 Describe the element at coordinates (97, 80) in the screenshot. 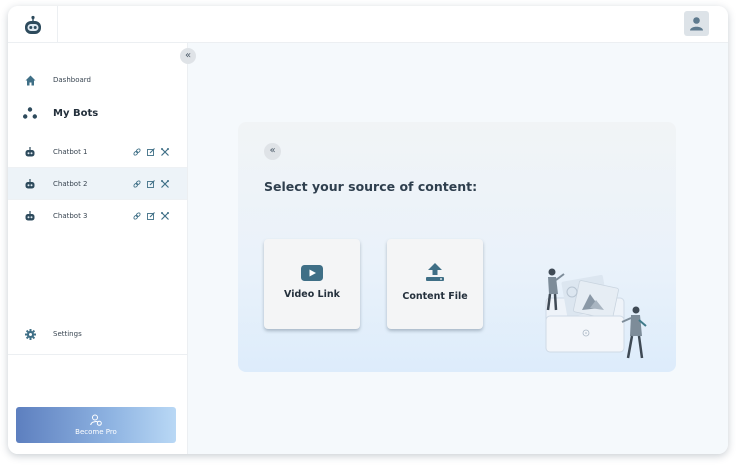

I see `sidebar-item-dashboard: Dashboard` at that location.